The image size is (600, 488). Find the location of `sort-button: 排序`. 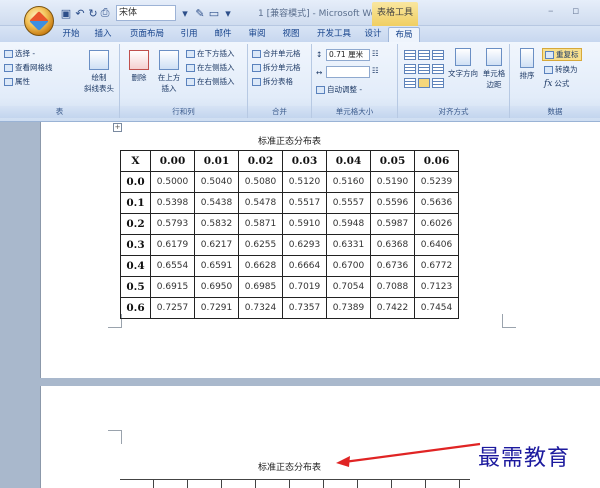

sort-button: 排序 is located at coordinates (527, 64).